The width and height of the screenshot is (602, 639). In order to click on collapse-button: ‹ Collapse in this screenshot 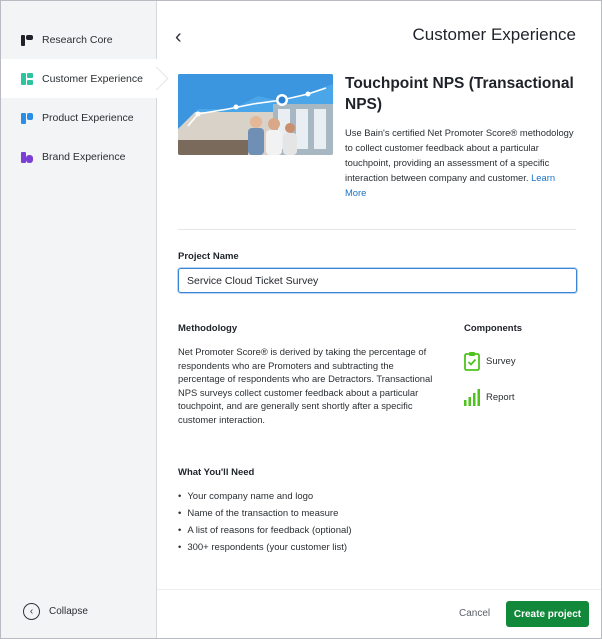, I will do `click(55, 611)`.